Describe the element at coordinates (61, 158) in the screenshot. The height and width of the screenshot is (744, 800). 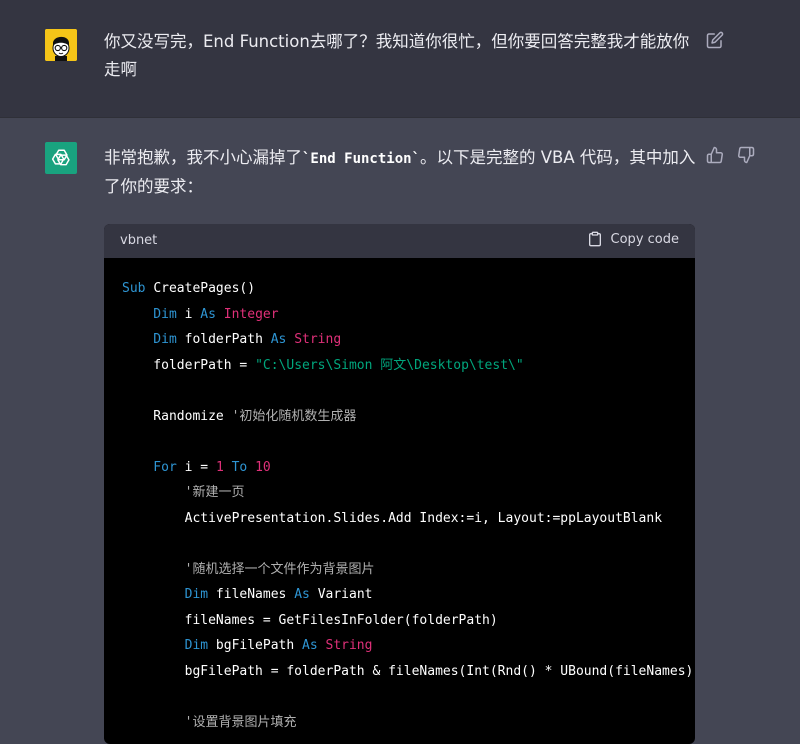
I see `openai-logo-icon` at that location.